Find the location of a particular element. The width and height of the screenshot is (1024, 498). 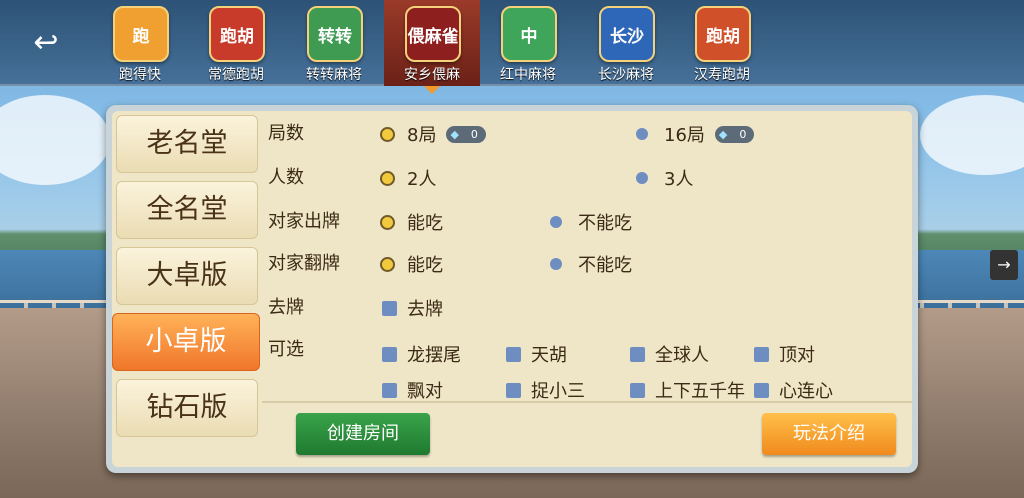

paodekuai-icon: 跑 is located at coordinates (141, 34).